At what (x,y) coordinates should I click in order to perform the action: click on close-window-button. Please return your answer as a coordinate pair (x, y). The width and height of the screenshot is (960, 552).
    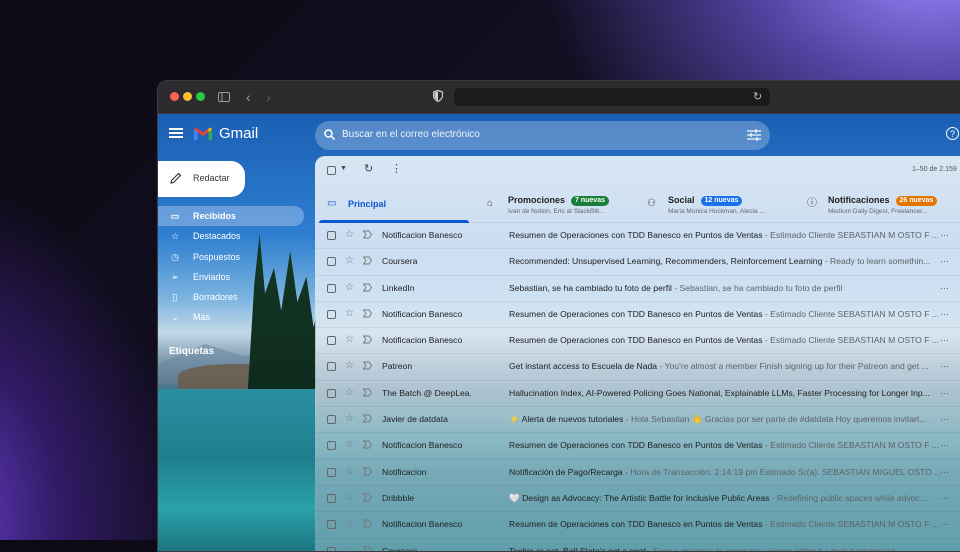
    Looking at the image, I should click on (174, 96).